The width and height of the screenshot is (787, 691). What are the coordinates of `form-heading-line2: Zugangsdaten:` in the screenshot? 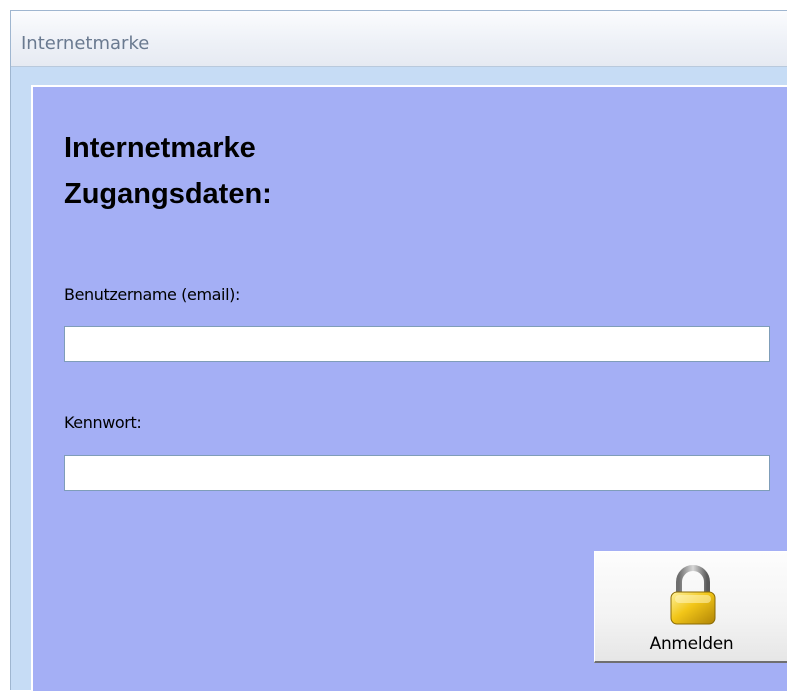 It's located at (168, 194).